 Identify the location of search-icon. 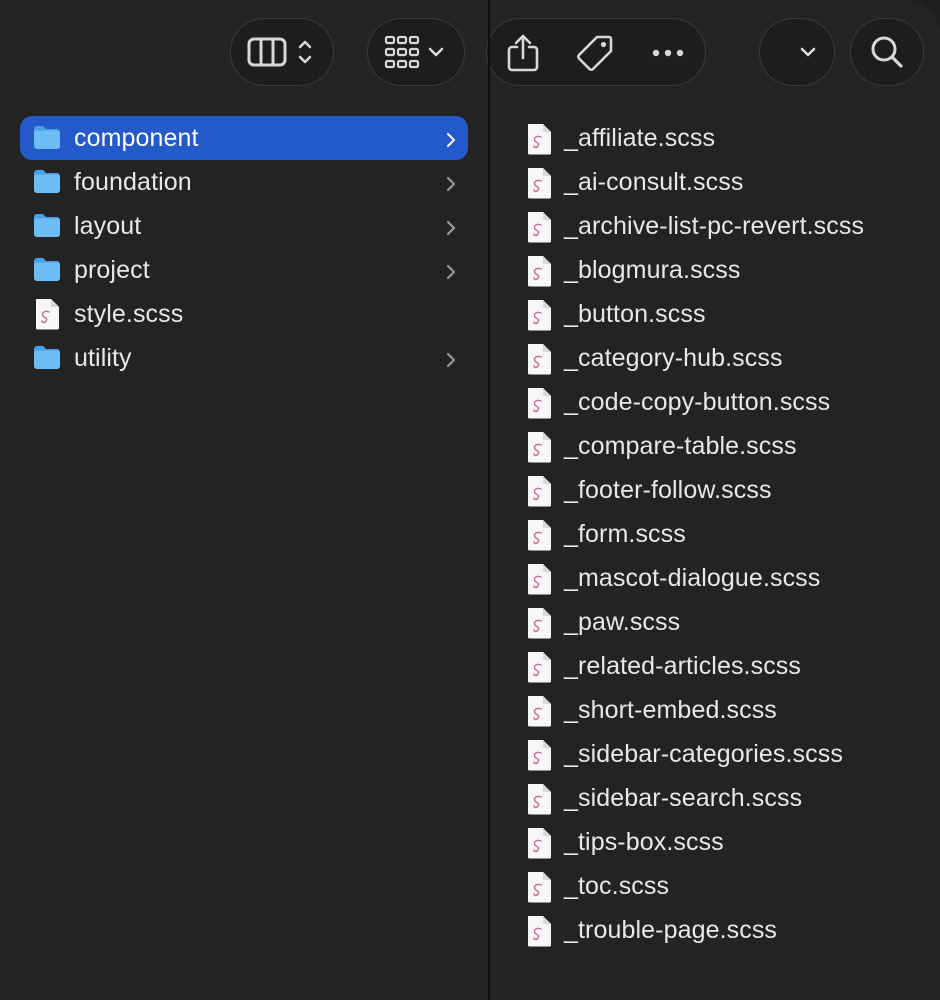
(887, 52).